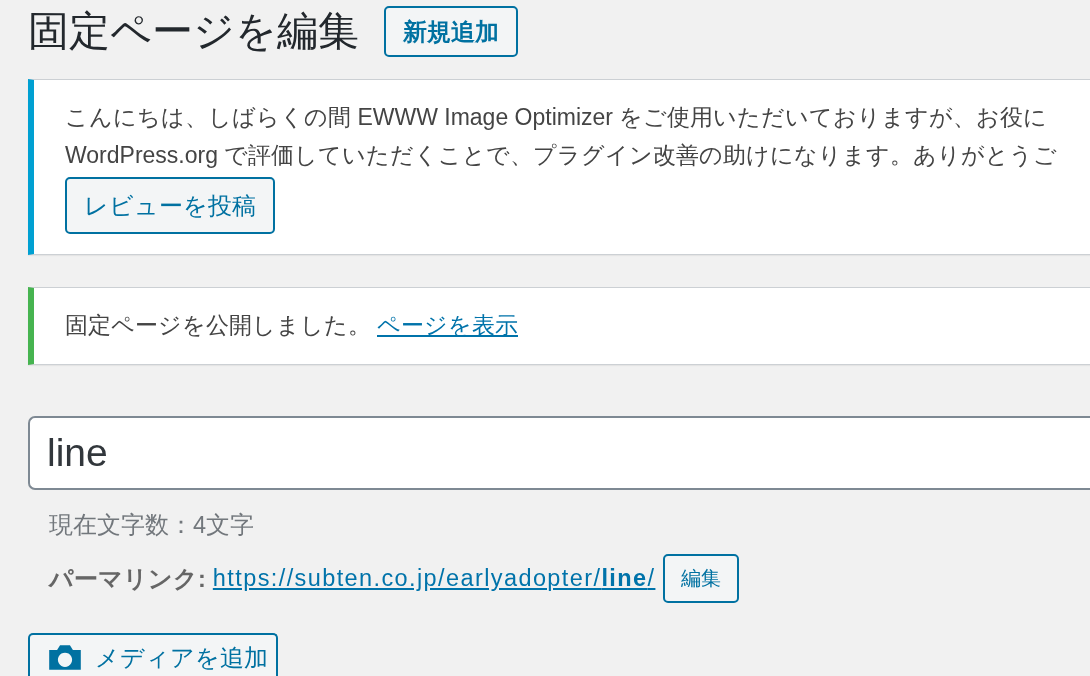 The image size is (1090, 676). Describe the element at coordinates (218, 326) in the screenshot. I see `notice-text: 固定ページを公開しました。` at that location.